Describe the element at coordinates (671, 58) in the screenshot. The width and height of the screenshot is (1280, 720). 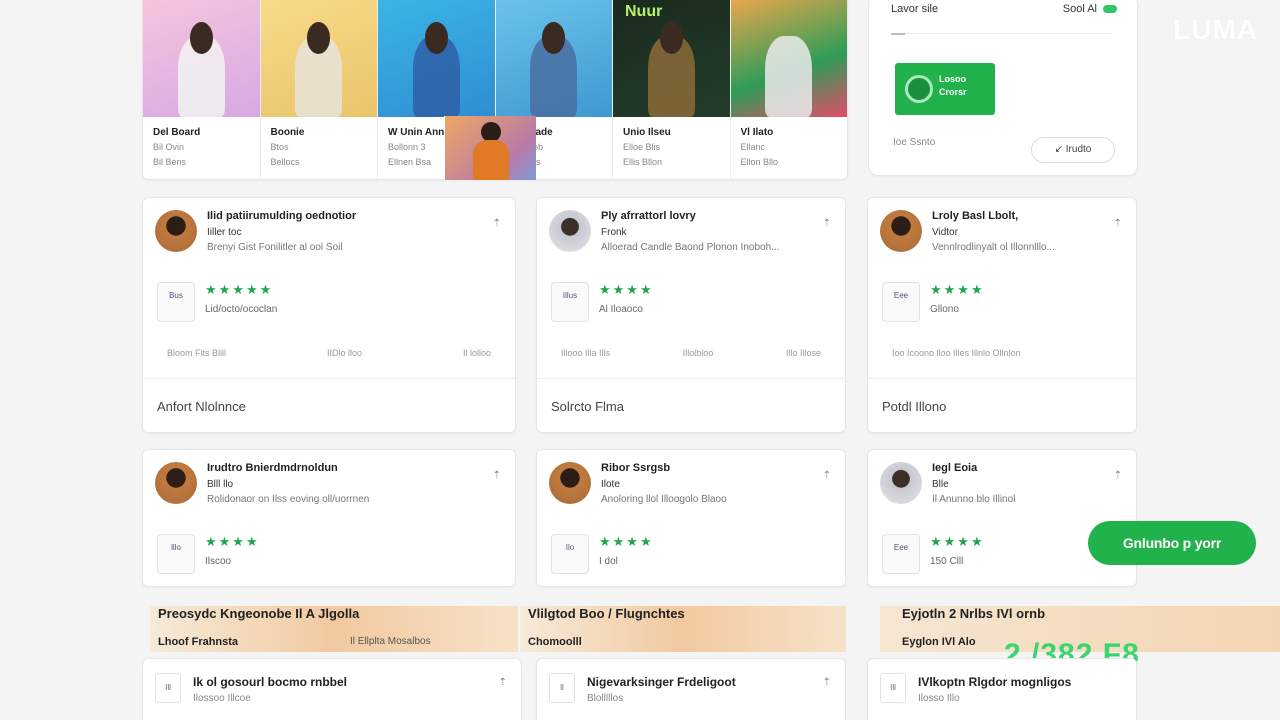
I see `gallery-image: Nuur` at that location.